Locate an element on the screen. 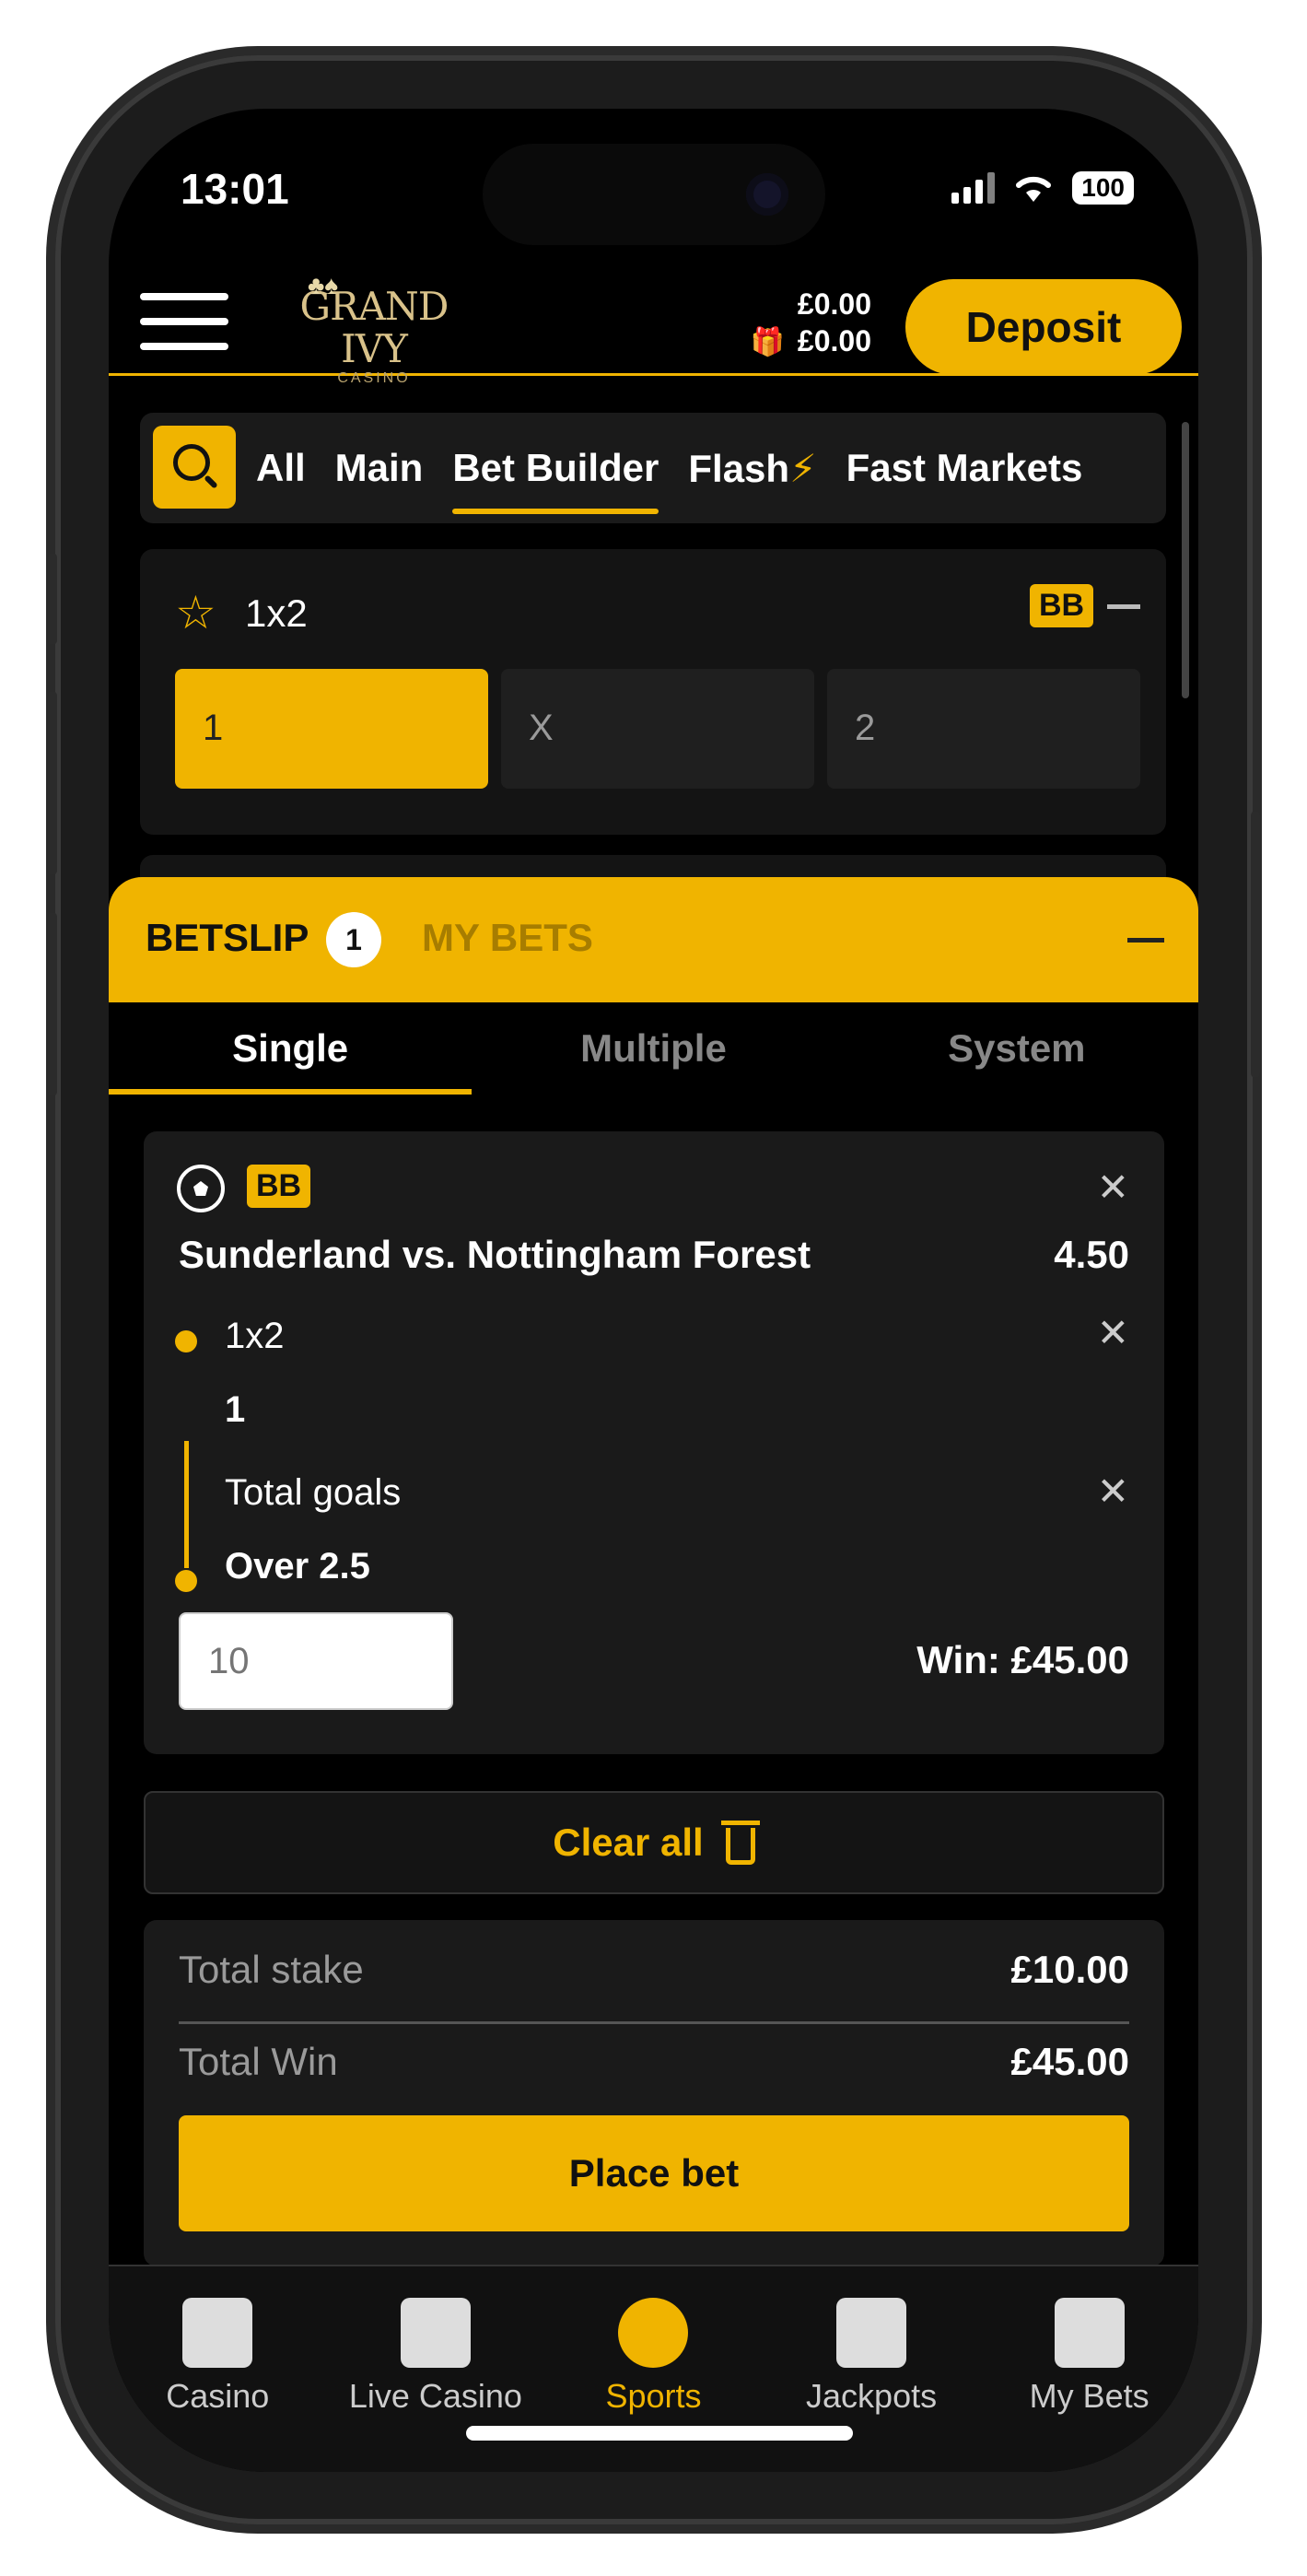  betslip-header: BETSLIP 1 MY BETS is located at coordinates (653, 939).